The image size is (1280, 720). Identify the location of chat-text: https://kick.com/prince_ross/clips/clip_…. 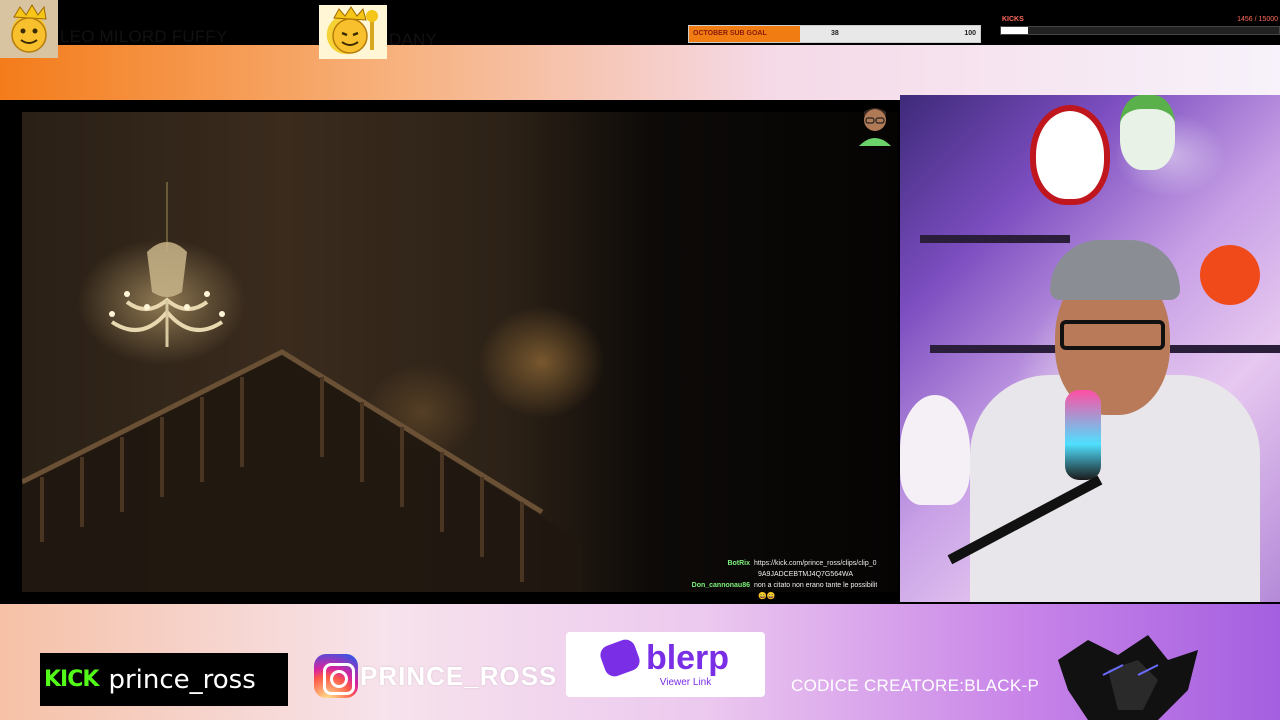
(815, 563).